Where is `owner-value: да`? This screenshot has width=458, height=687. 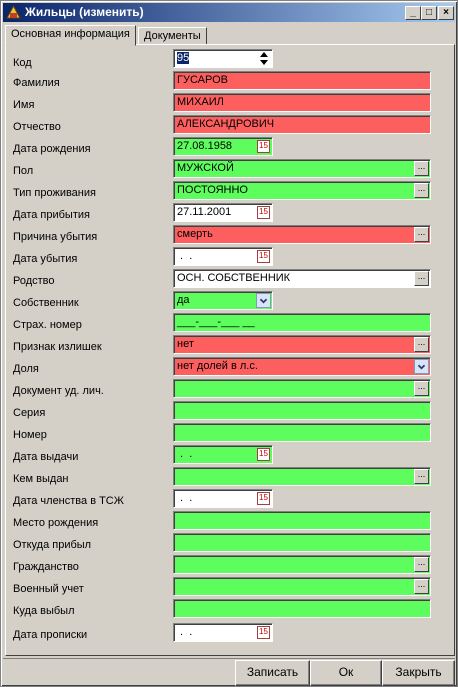
owner-value: да is located at coordinates (183, 300).